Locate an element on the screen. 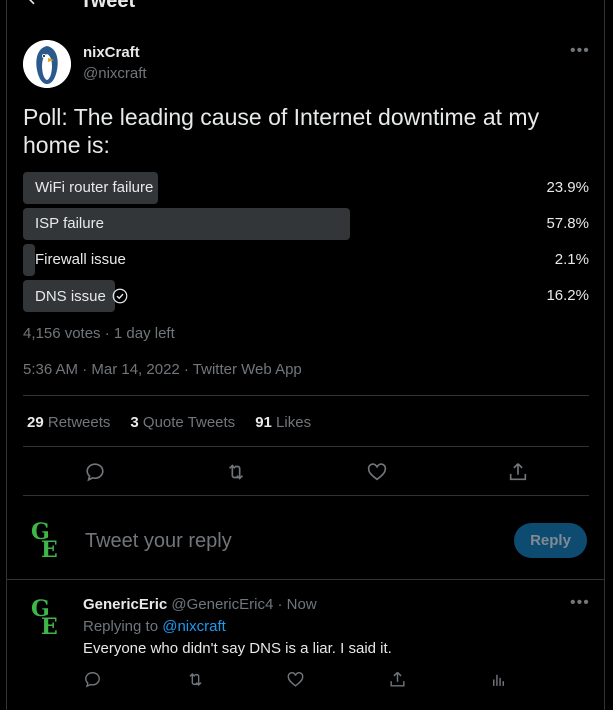 The height and width of the screenshot is (710, 613). analytics-icon is located at coordinates (498, 679).